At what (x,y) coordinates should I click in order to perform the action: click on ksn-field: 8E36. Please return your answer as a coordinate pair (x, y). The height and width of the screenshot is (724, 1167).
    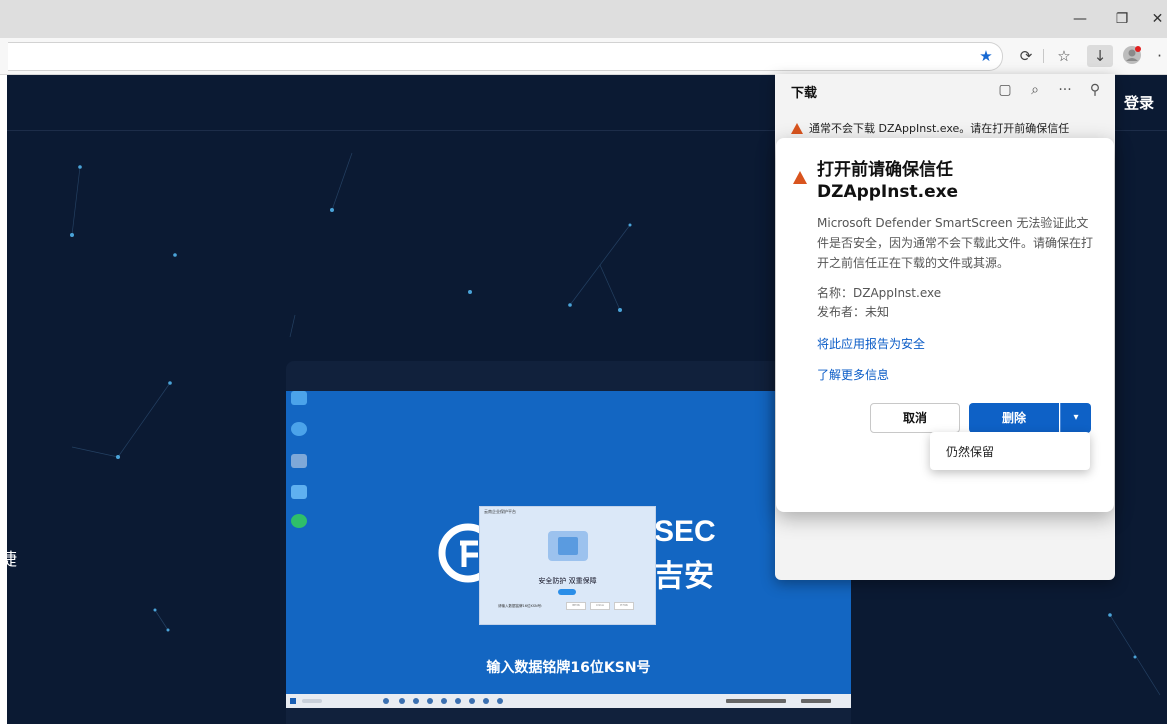
    Looking at the image, I should click on (576, 606).